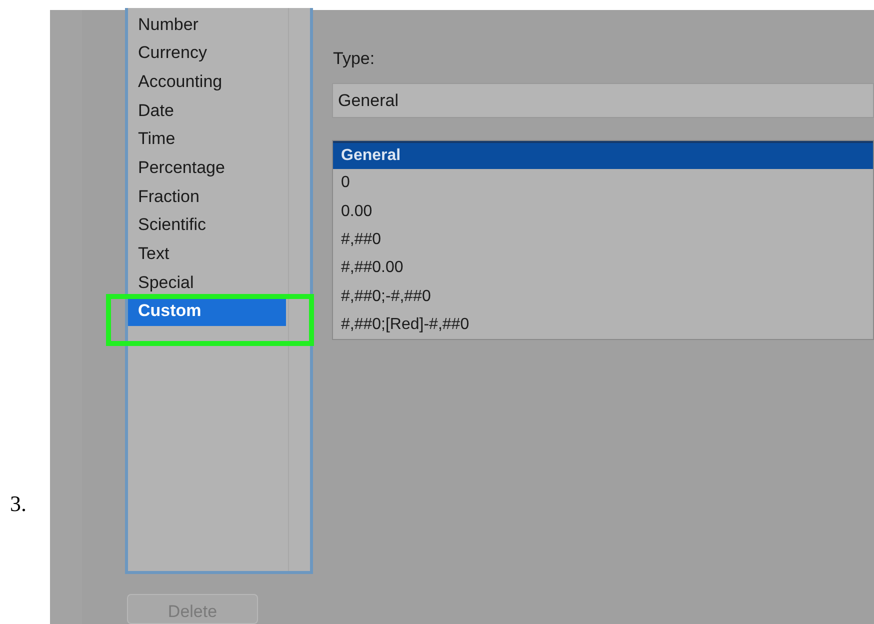  What do you see at coordinates (603, 212) in the screenshot?
I see `format-item: 0.00` at bounding box center [603, 212].